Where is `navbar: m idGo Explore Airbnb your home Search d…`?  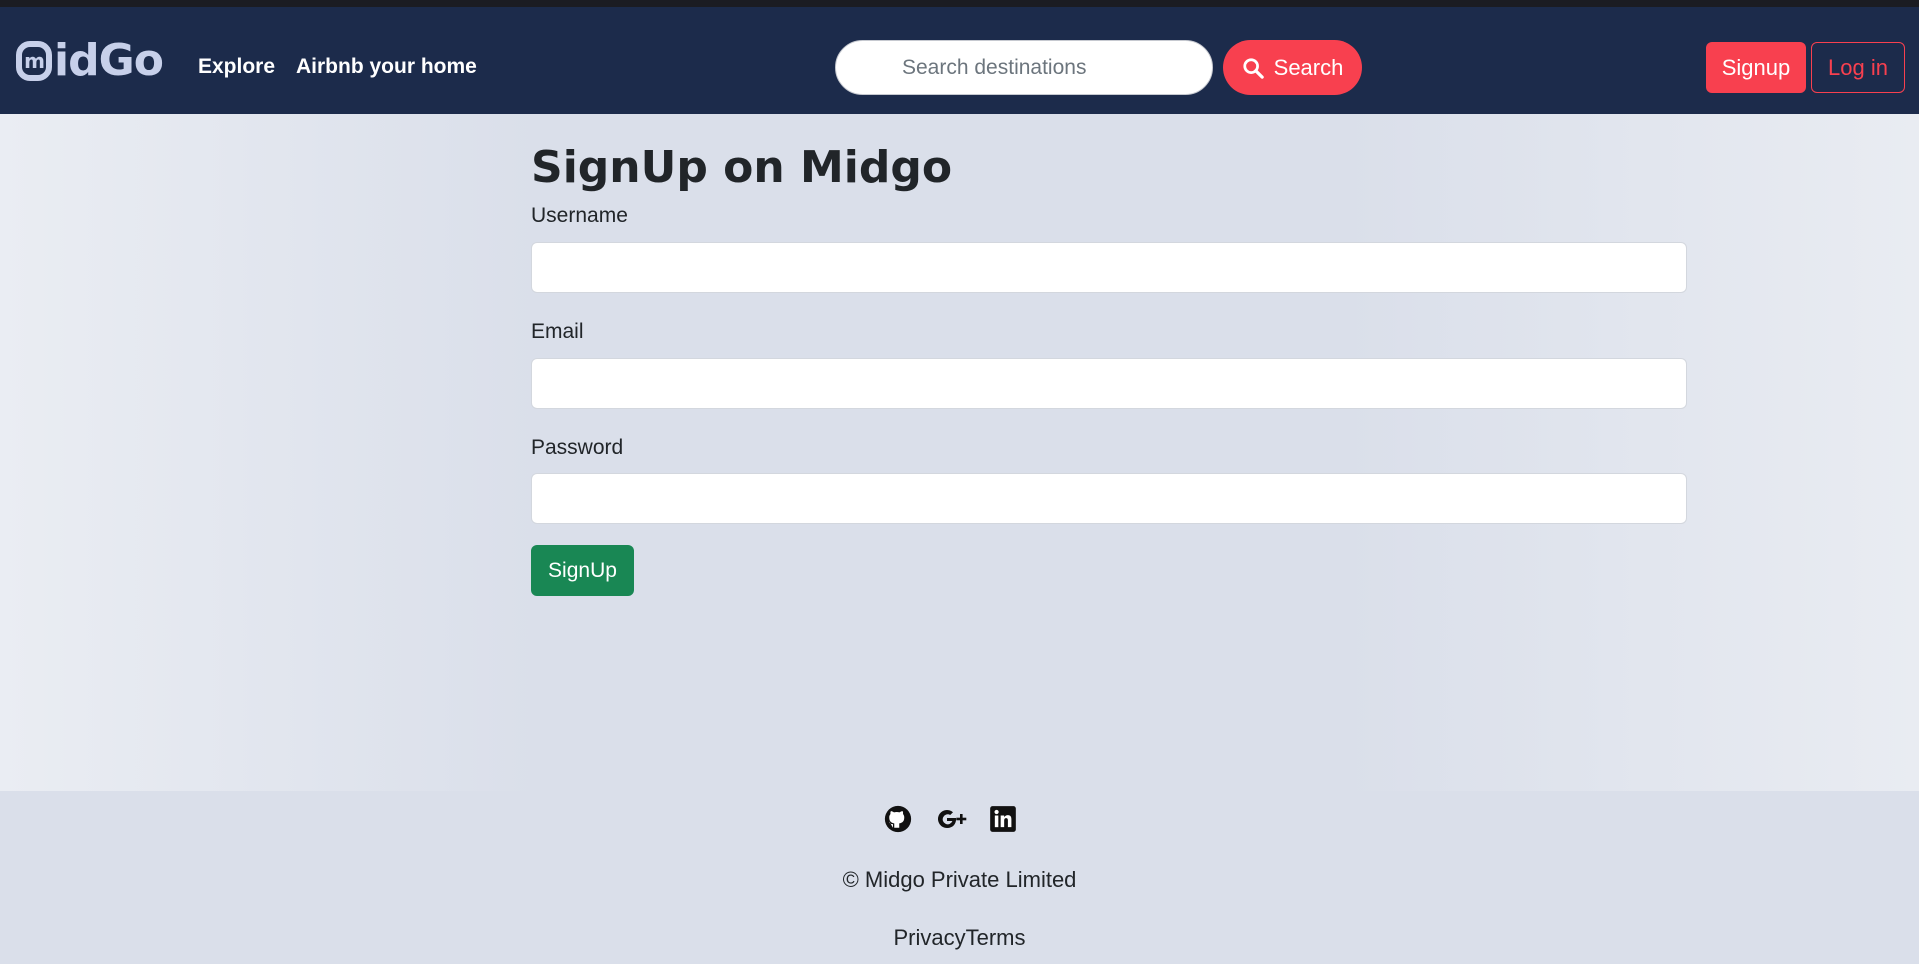 navbar: m idGo Explore Airbnb your home Search d… is located at coordinates (959, 60).